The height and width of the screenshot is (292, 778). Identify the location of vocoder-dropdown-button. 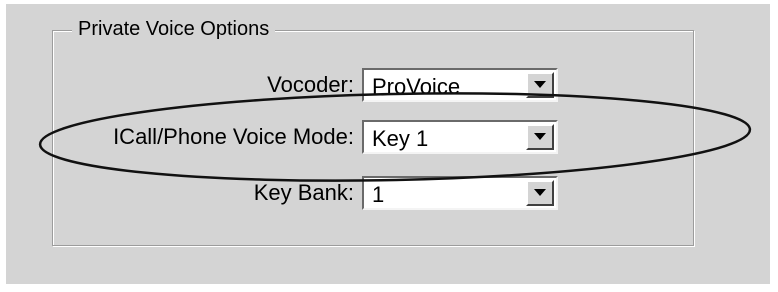
(540, 85).